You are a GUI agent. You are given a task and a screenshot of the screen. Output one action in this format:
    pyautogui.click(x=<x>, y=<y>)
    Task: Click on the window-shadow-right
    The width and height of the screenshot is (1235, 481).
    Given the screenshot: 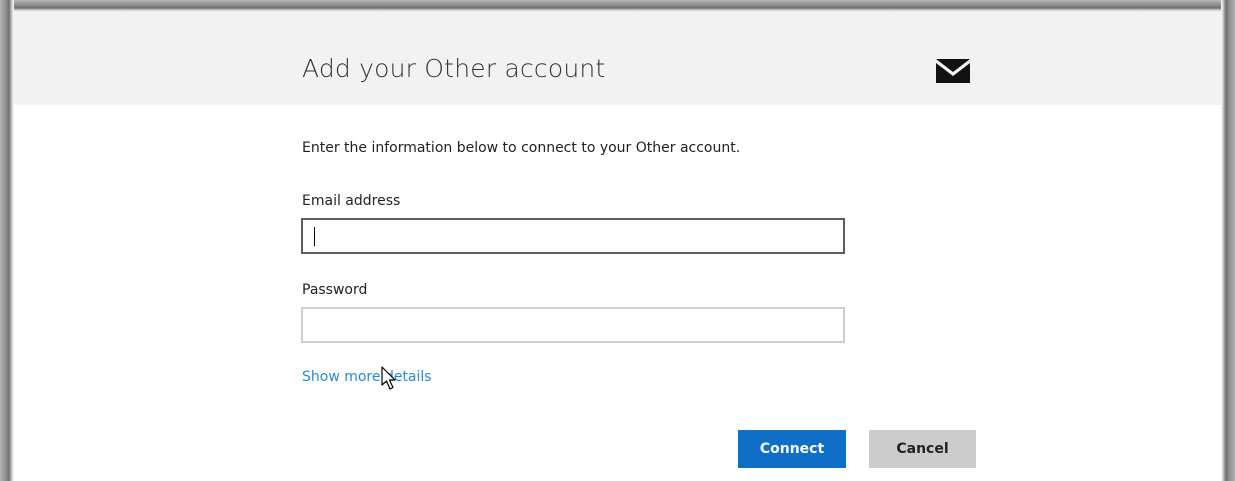 What is the action you would take?
    pyautogui.click(x=1228, y=240)
    